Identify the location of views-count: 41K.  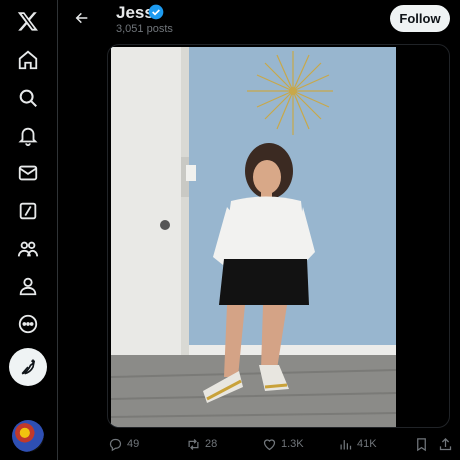
(367, 444).